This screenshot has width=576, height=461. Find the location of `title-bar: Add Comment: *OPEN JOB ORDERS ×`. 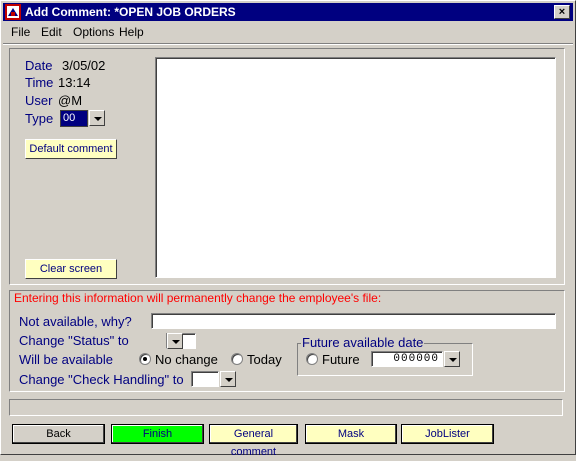

title-bar: Add Comment: *OPEN JOB ORDERS × is located at coordinates (288, 12).